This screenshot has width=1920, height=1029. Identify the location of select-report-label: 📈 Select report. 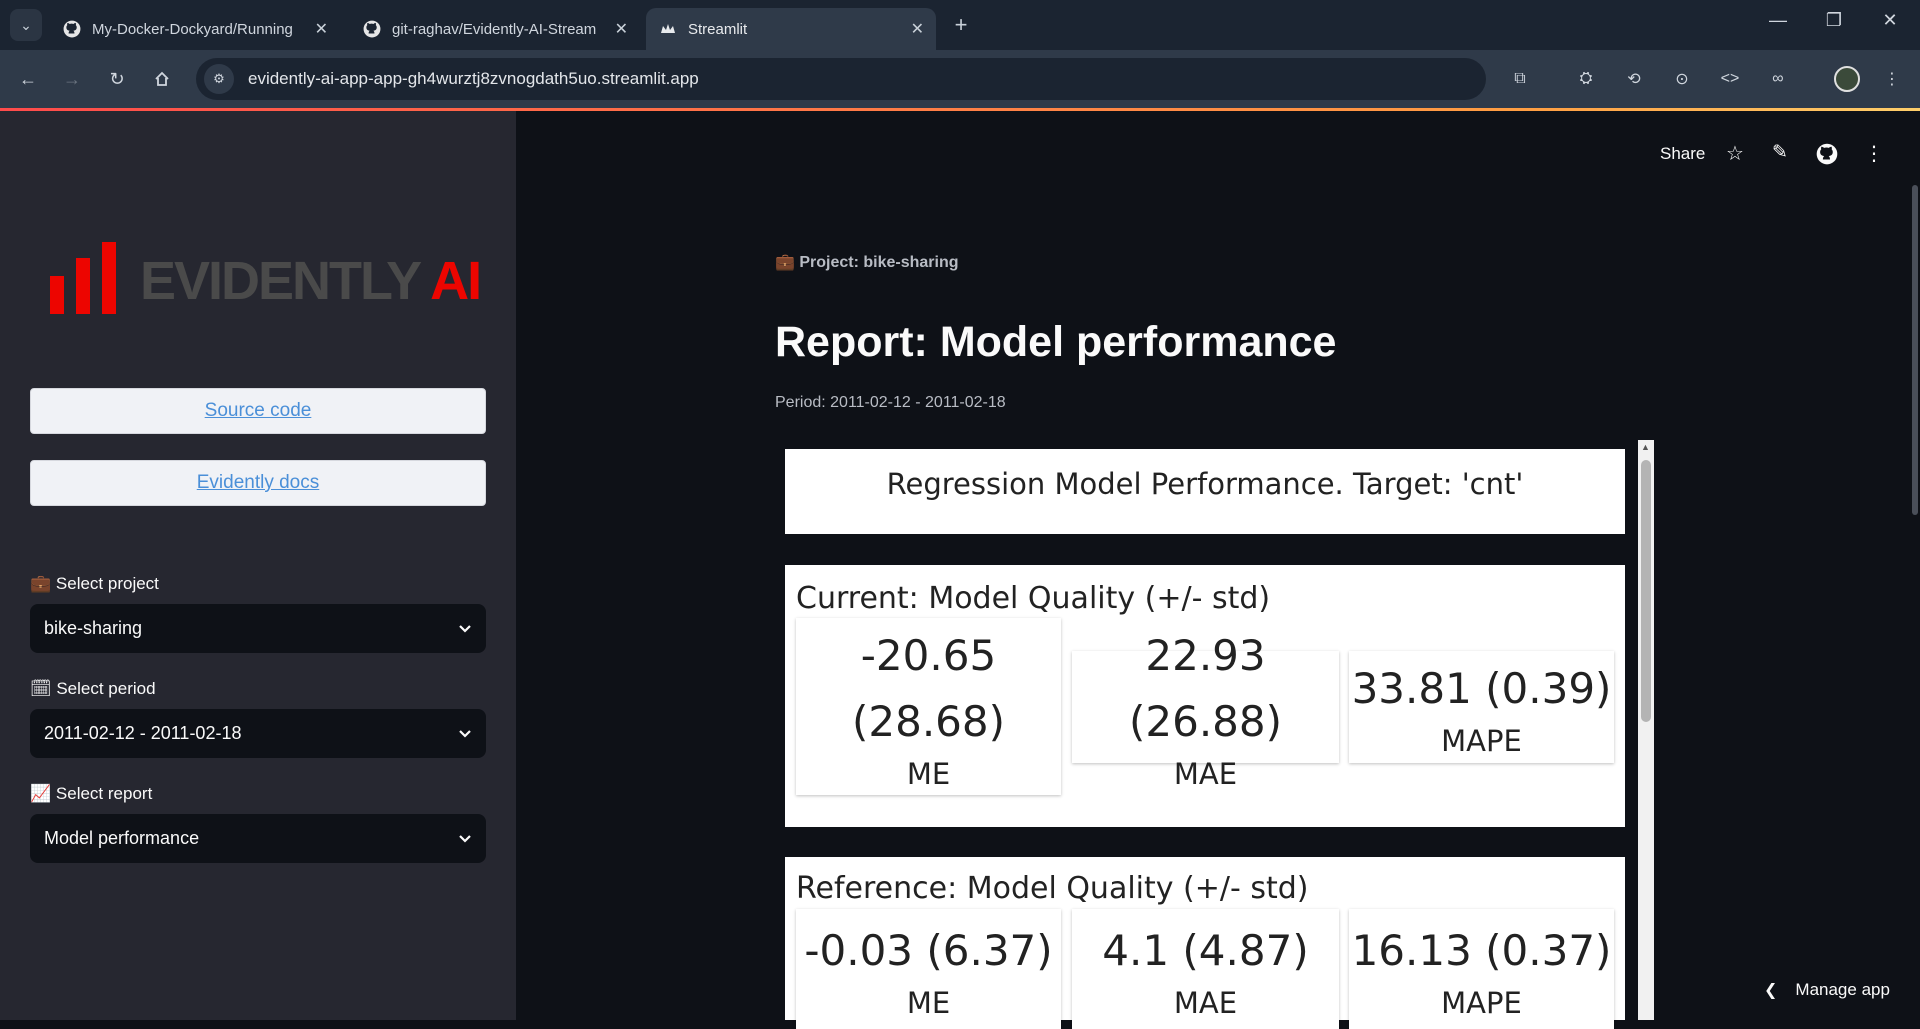
(91, 794).